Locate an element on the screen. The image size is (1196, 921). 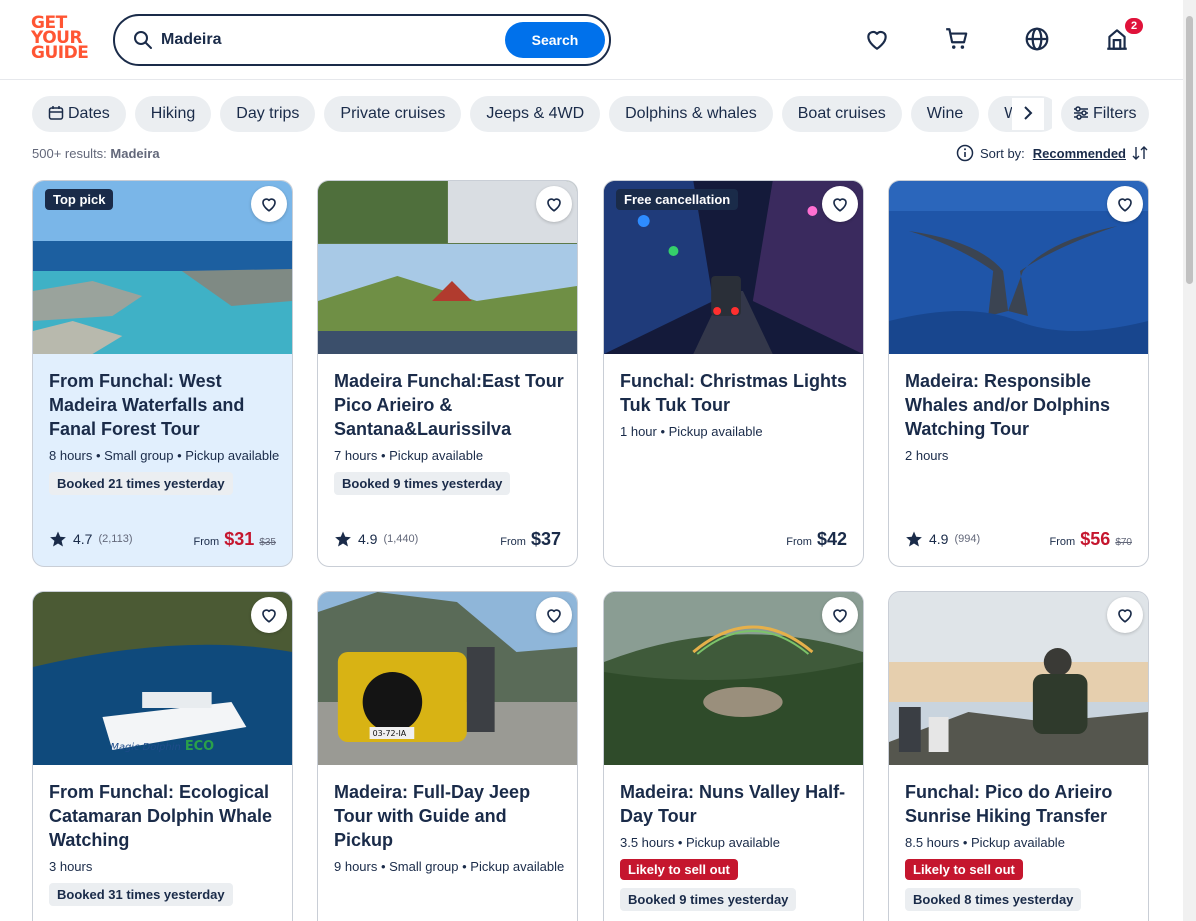
chip-boat-cruises: Boat cruises is located at coordinates (841, 114).